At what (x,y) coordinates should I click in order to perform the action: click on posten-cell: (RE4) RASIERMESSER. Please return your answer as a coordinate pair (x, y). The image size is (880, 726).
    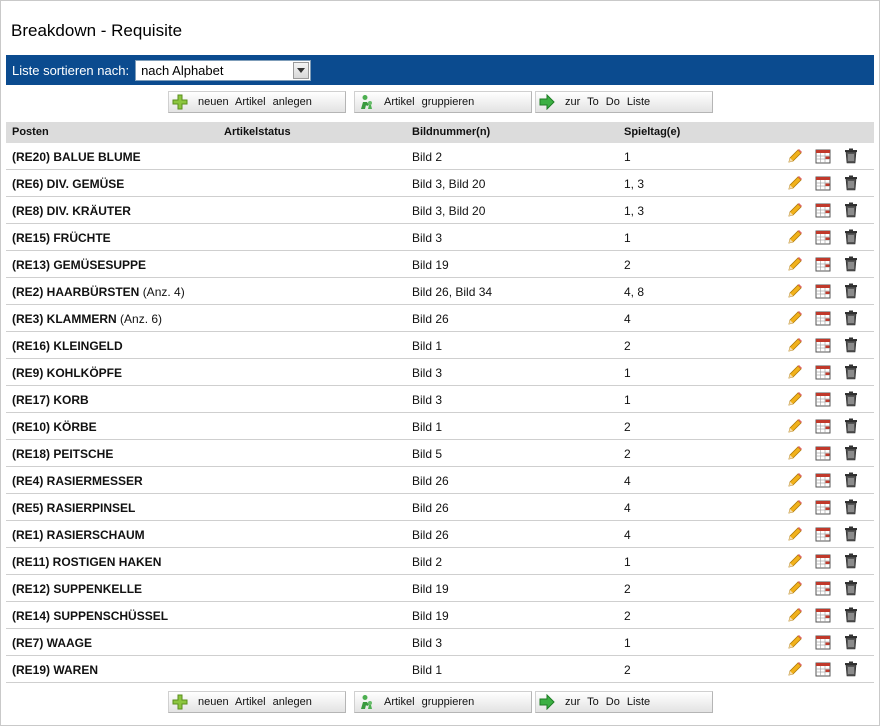
    Looking at the image, I should click on (77, 481).